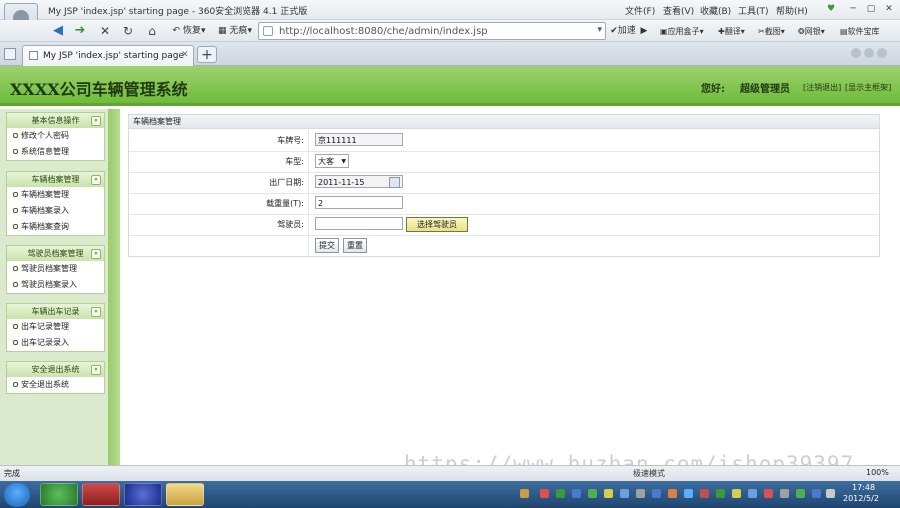 This screenshot has width=900, height=508. What do you see at coordinates (437, 224) in the screenshot?
I see `pick-driver-button: 选择驾驶员` at bounding box center [437, 224].